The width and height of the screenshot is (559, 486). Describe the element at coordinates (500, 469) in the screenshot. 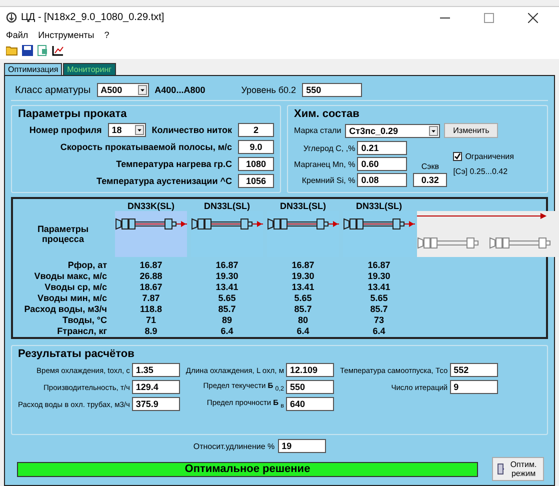

I see `exit-icon` at that location.